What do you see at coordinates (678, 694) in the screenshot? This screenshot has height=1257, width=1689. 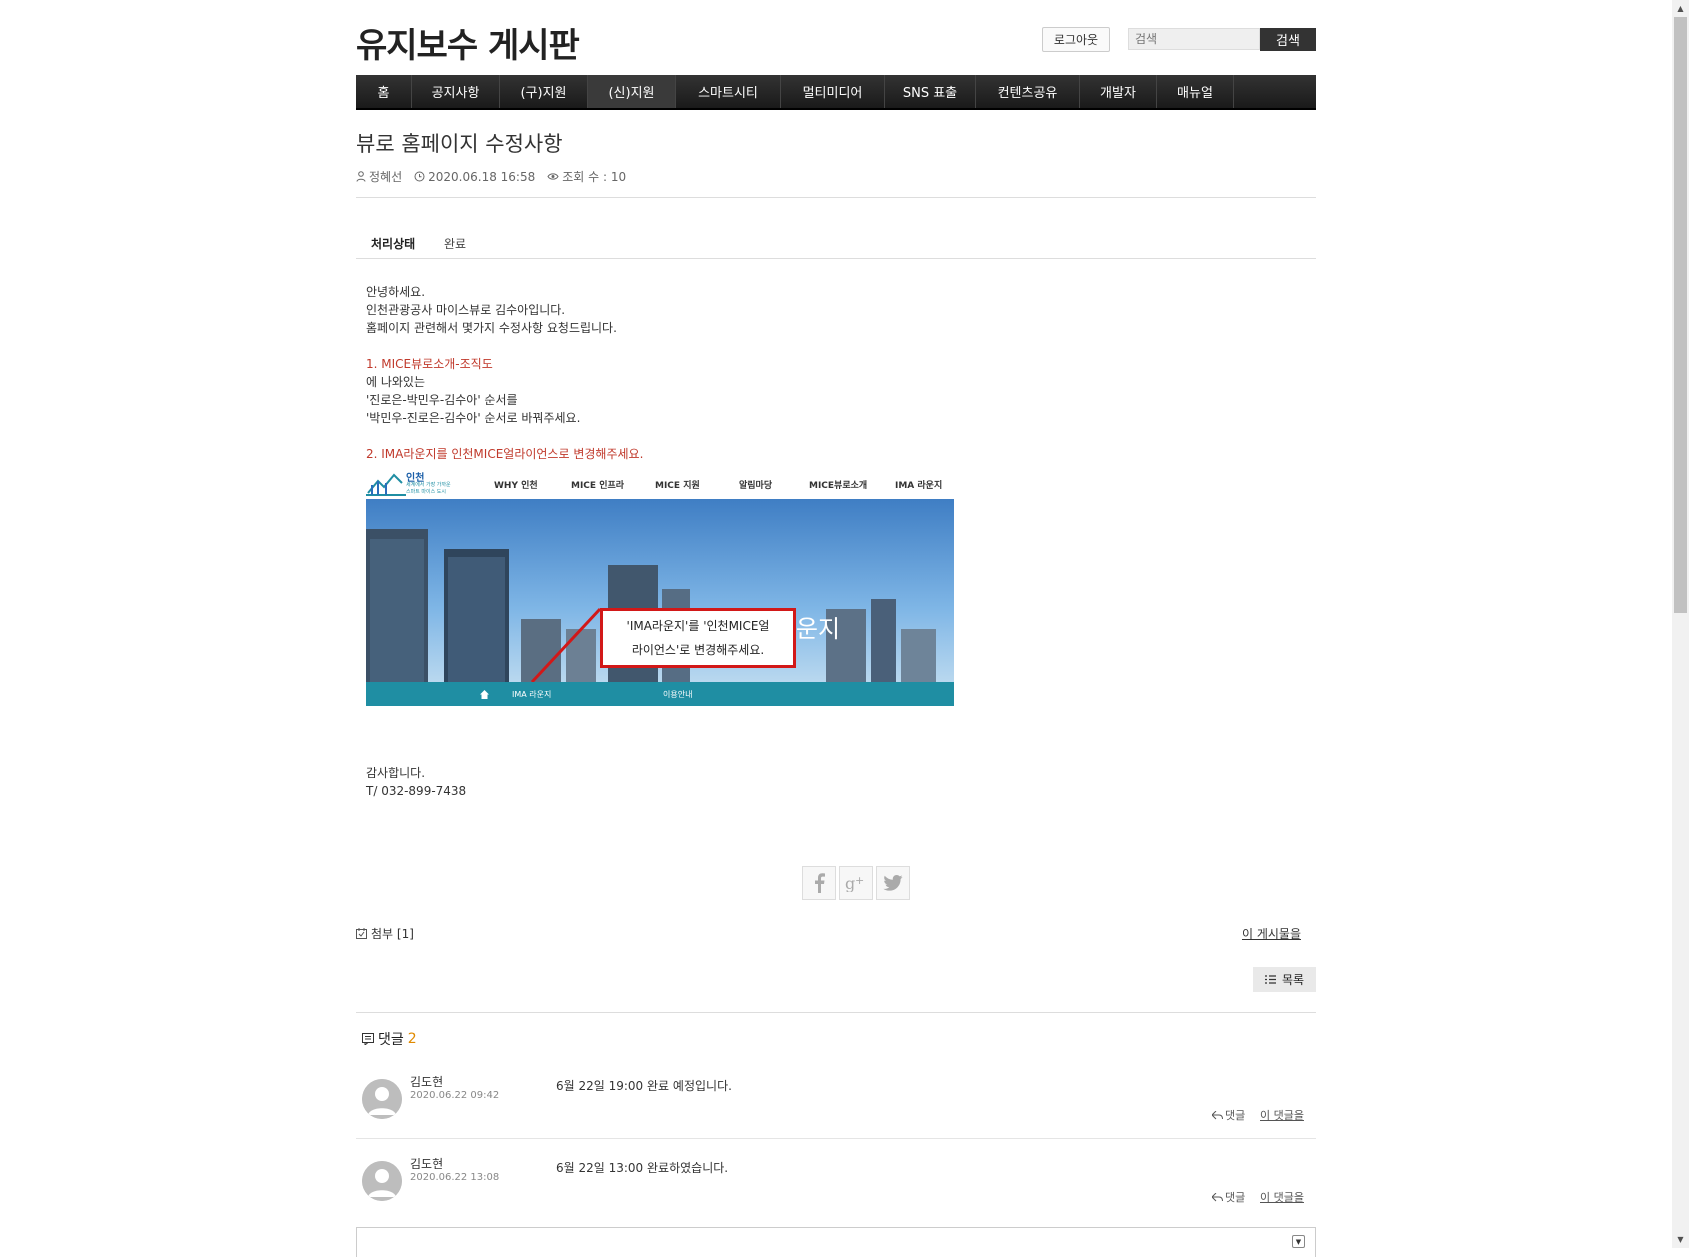 I see `screenshot-crumb-2: 이용안내` at bounding box center [678, 694].